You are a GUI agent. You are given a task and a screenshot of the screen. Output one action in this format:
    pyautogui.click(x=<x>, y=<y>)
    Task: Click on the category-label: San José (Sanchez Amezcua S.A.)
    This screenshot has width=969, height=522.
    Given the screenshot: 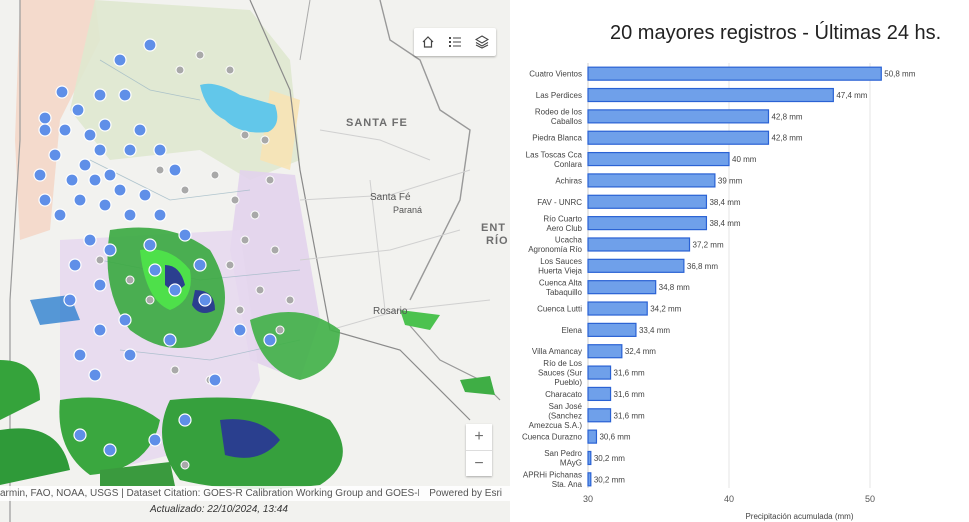 What is the action you would take?
    pyautogui.click(x=556, y=416)
    